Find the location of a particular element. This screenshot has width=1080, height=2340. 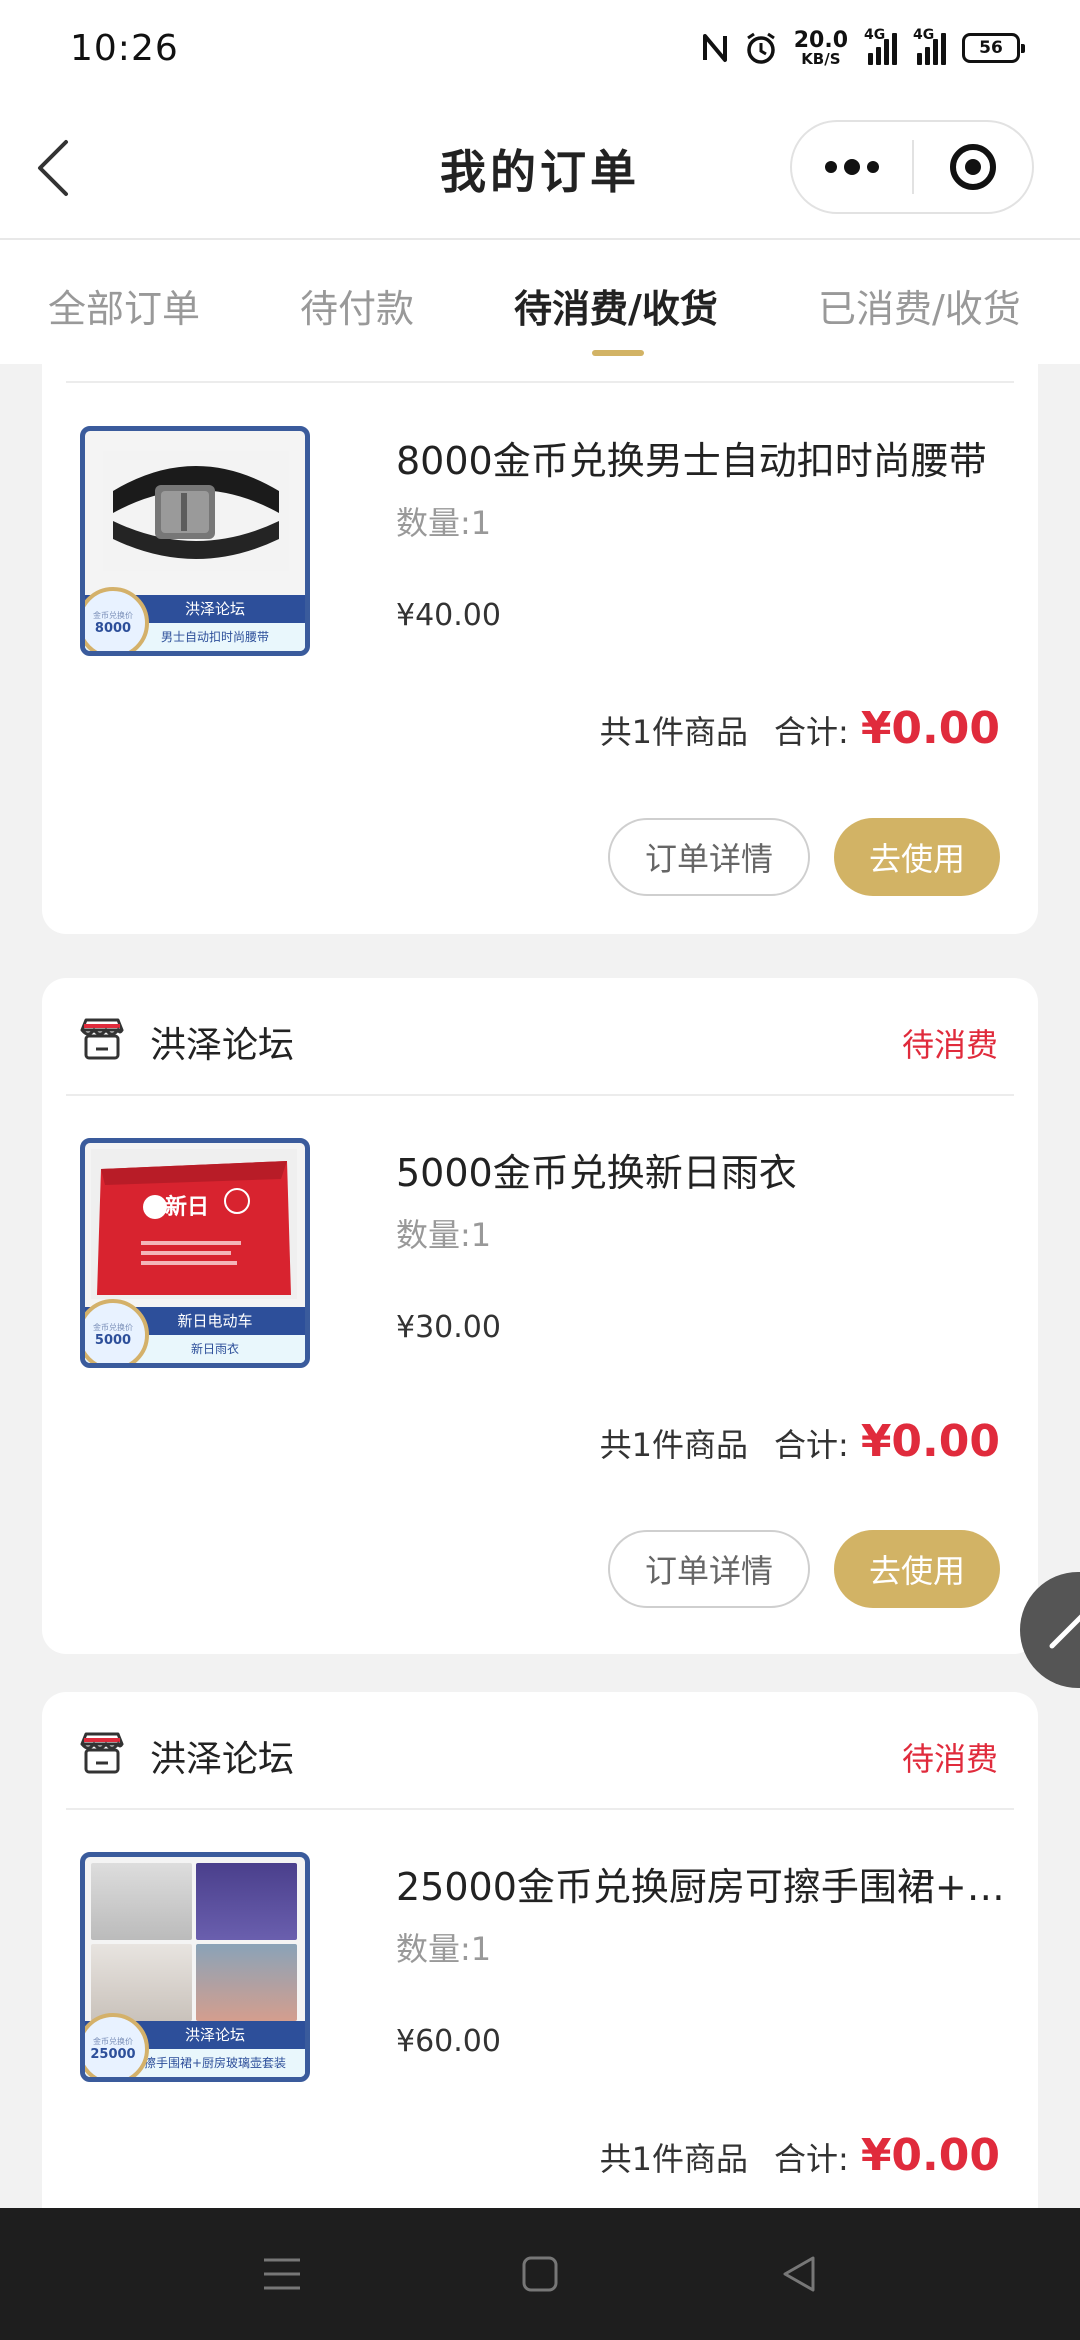

coin-badge-value: 25000 is located at coordinates (113, 2054).